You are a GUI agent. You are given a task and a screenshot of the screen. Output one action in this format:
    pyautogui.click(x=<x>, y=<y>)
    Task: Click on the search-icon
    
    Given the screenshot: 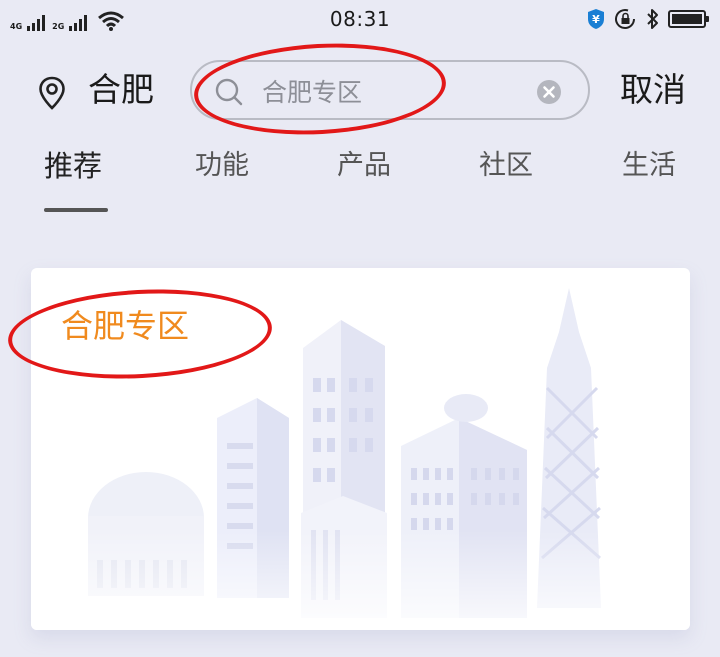 What is the action you would take?
    pyautogui.click(x=229, y=92)
    